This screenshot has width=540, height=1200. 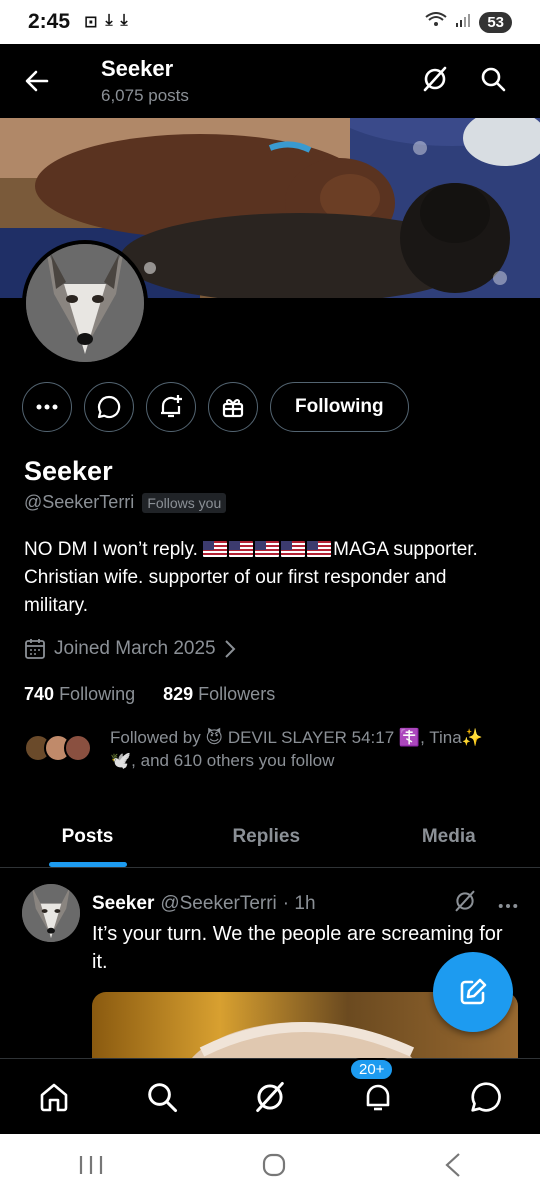 What do you see at coordinates (230, 649) in the screenshot?
I see `chevron-right-icon` at bounding box center [230, 649].